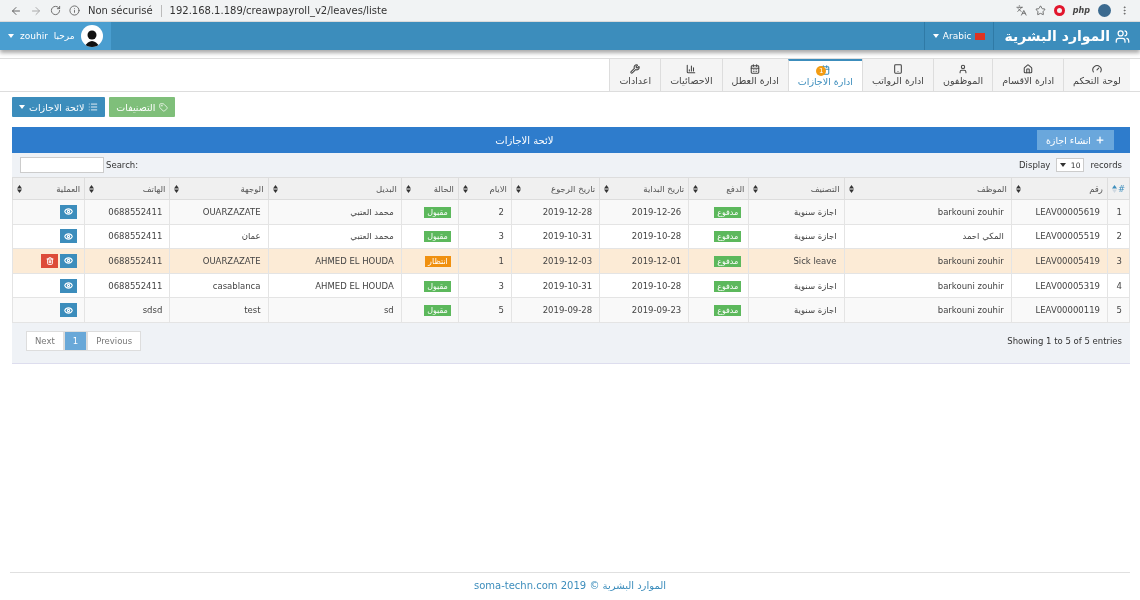 The width and height of the screenshot is (1140, 600). Describe the element at coordinates (1021, 10) in the screenshot. I see `translate-icon` at that location.